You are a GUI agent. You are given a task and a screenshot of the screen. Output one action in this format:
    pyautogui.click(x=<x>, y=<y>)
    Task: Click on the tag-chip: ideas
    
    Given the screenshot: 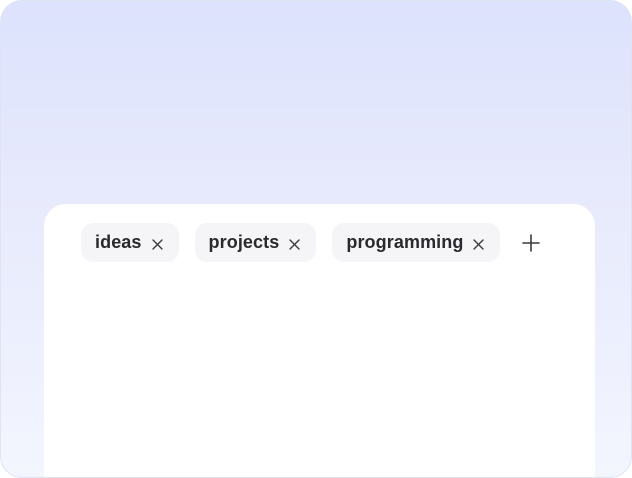 What is the action you would take?
    pyautogui.click(x=130, y=242)
    